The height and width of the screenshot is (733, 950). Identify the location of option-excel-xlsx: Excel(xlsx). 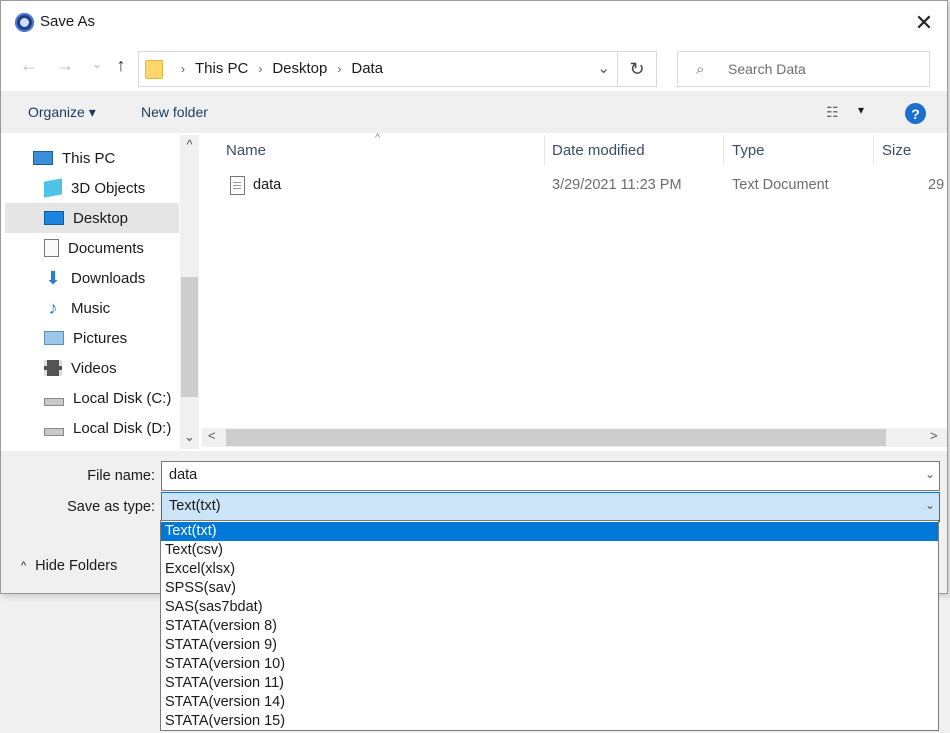
(549, 569).